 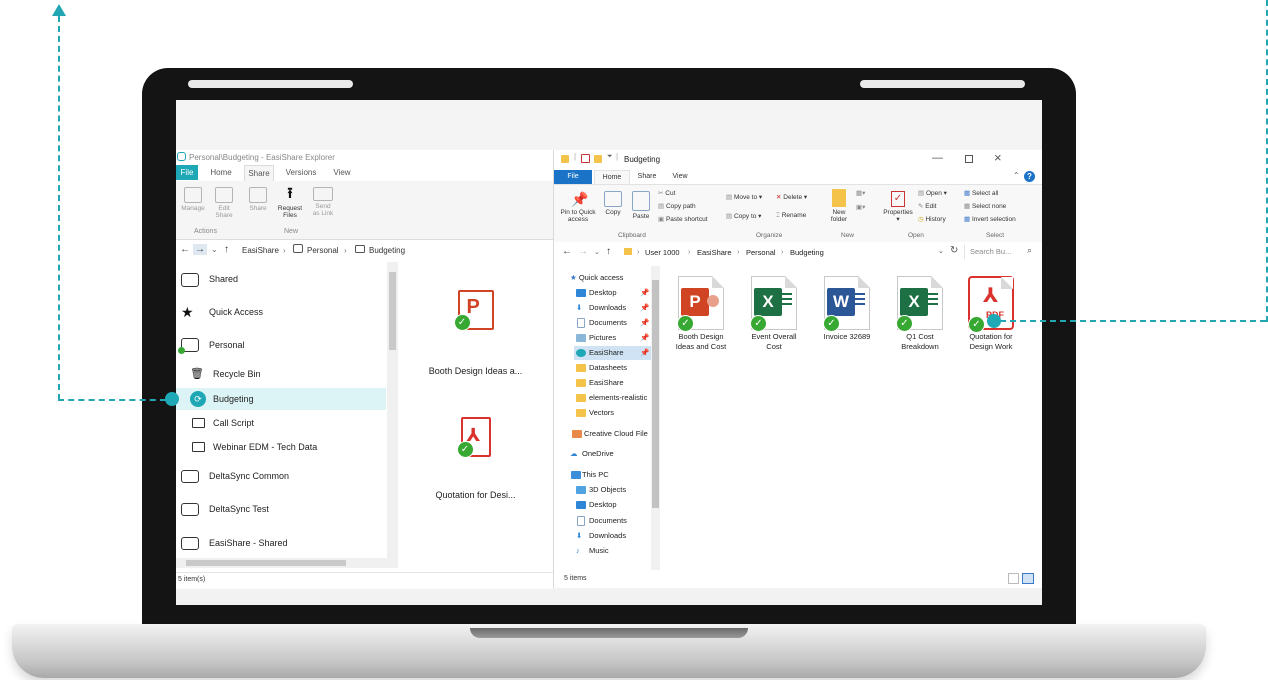 What do you see at coordinates (916, 235) in the screenshot?
I see `group-open-label: Open` at bounding box center [916, 235].